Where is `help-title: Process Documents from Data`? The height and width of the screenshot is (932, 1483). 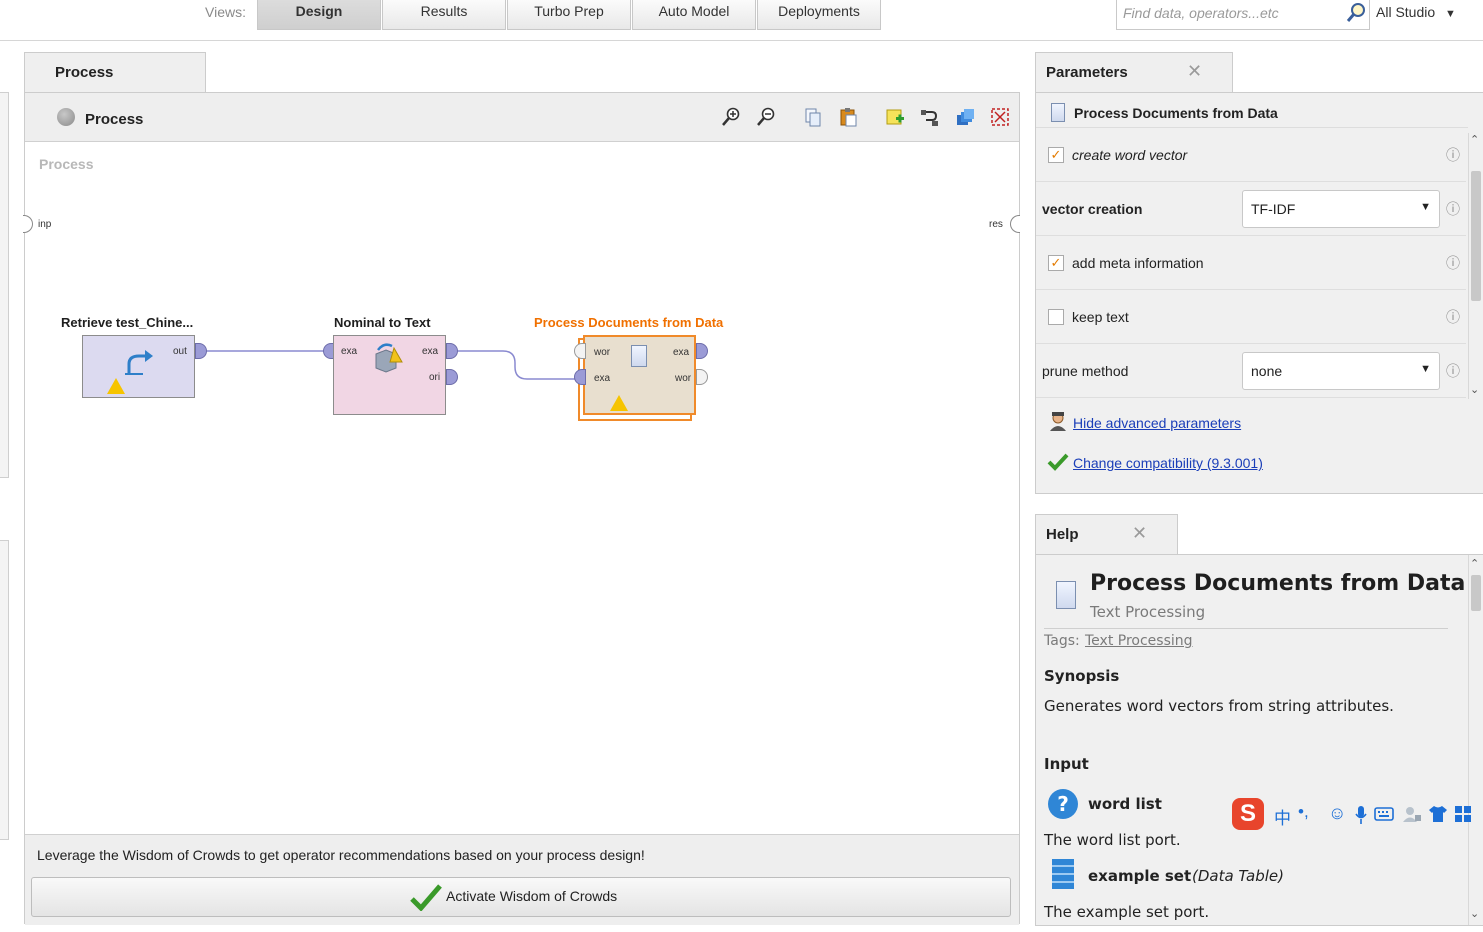
help-title: Process Documents from Data is located at coordinates (1278, 583).